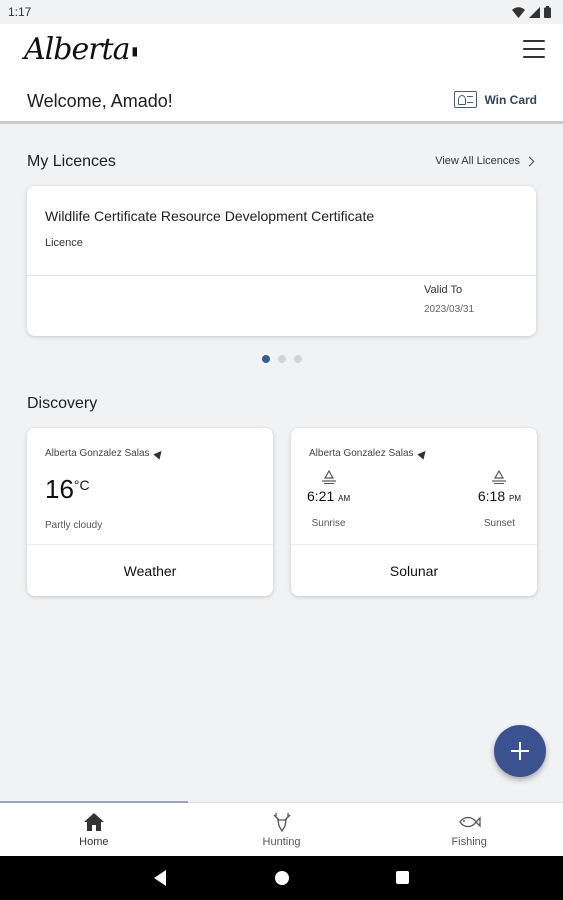  I want to click on temperature-unit: °C, so click(81, 485).